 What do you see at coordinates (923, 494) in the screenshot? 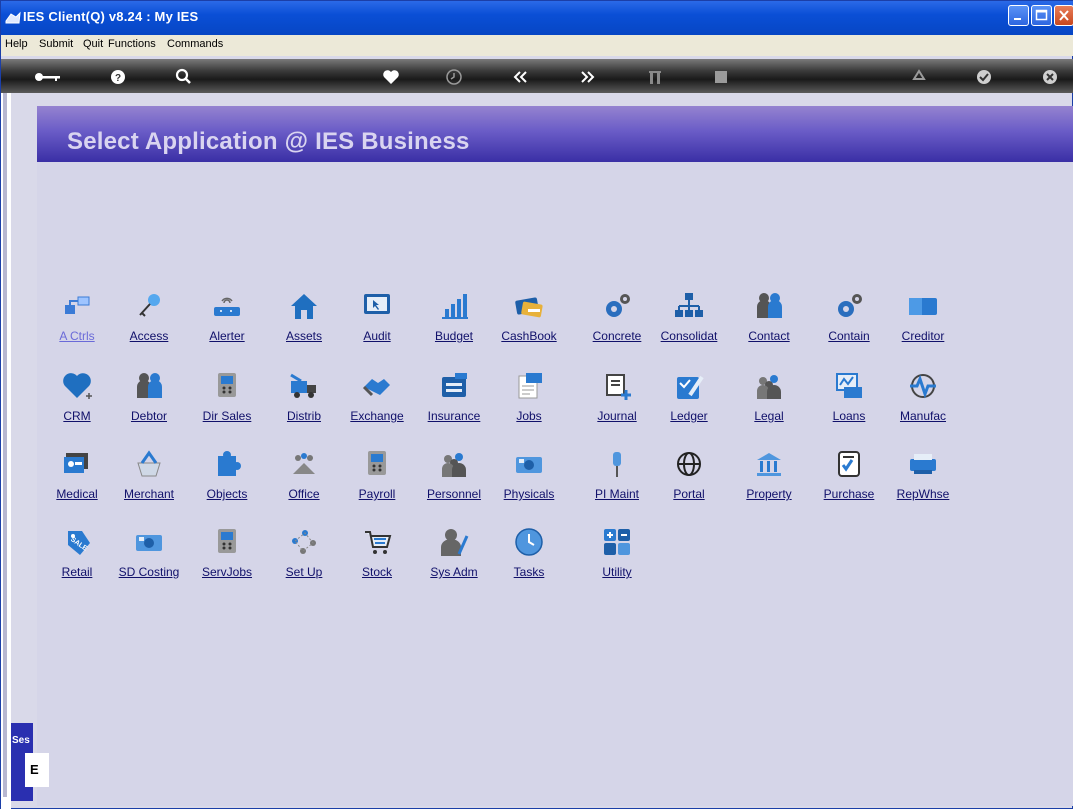
I see `app-label-repwhse: RepWhse` at bounding box center [923, 494].